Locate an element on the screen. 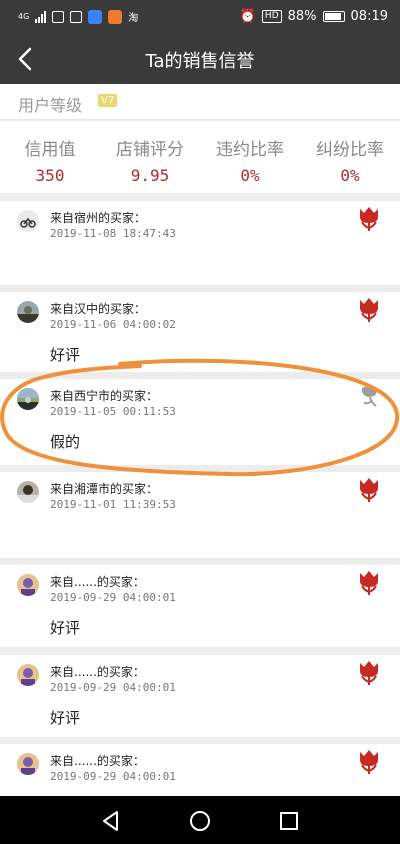  buyer-location: 来自西宁市的买家： is located at coordinates (104, 396).